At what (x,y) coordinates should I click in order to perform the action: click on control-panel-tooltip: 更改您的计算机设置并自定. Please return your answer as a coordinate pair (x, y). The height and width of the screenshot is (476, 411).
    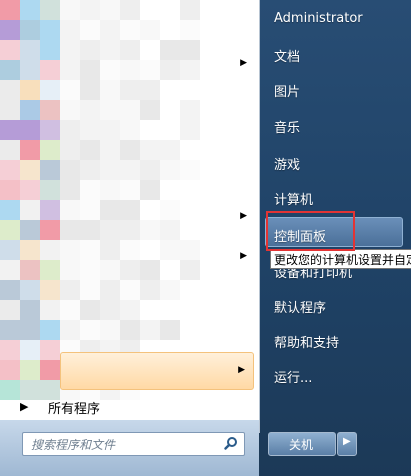
    Looking at the image, I should click on (340, 259).